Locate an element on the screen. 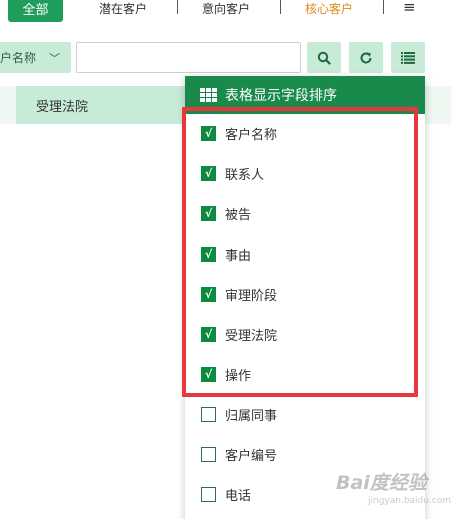 This screenshot has height=519, width=451. grid-icon is located at coordinates (208, 95).